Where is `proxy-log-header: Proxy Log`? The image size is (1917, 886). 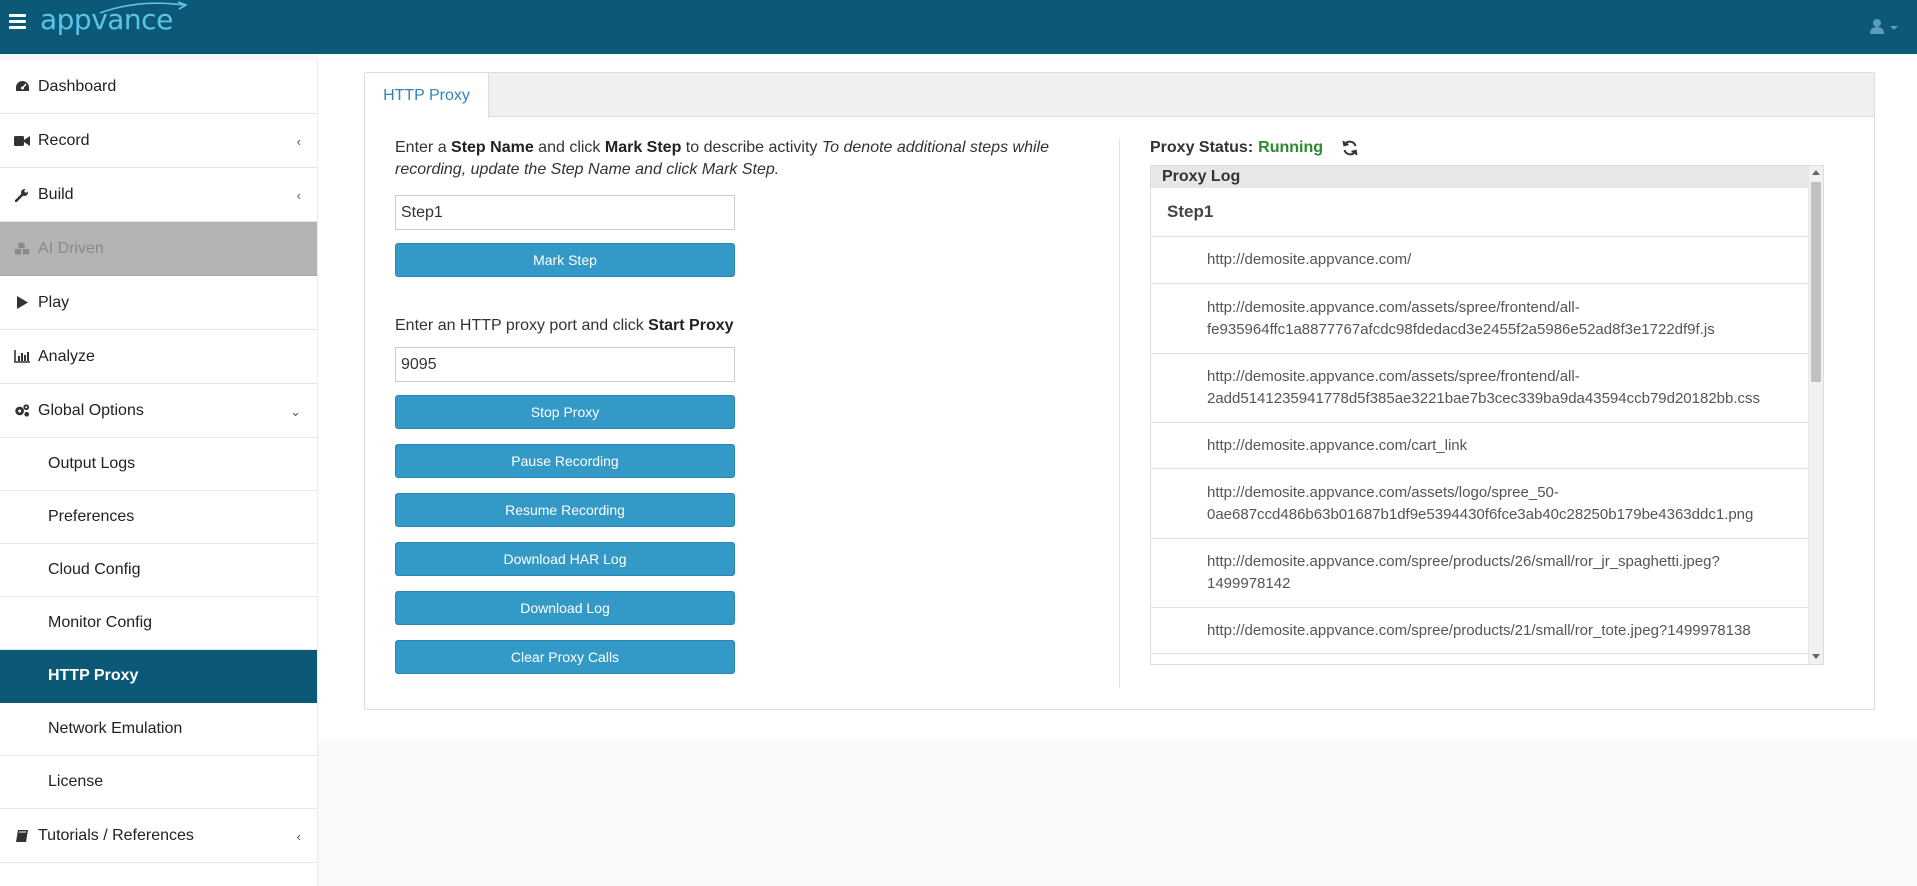
proxy-log-header: Proxy Log is located at coordinates (1487, 177).